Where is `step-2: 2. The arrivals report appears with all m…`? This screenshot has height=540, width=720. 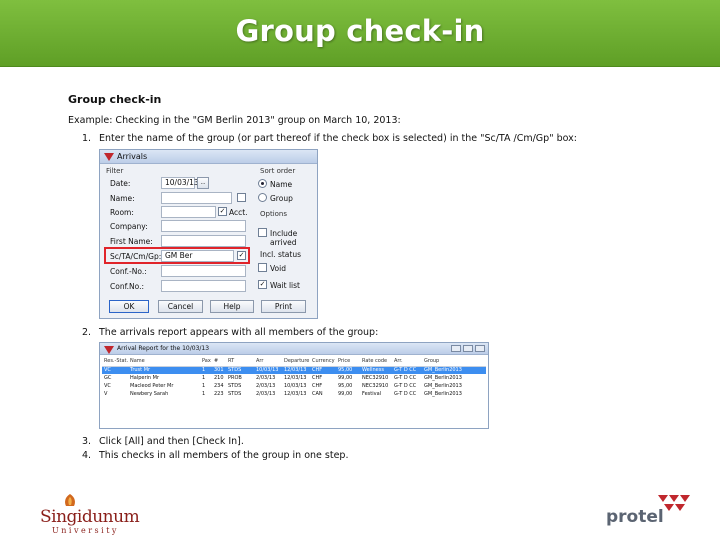 step-2: 2. The arrivals report appears with all m… is located at coordinates (230, 332).